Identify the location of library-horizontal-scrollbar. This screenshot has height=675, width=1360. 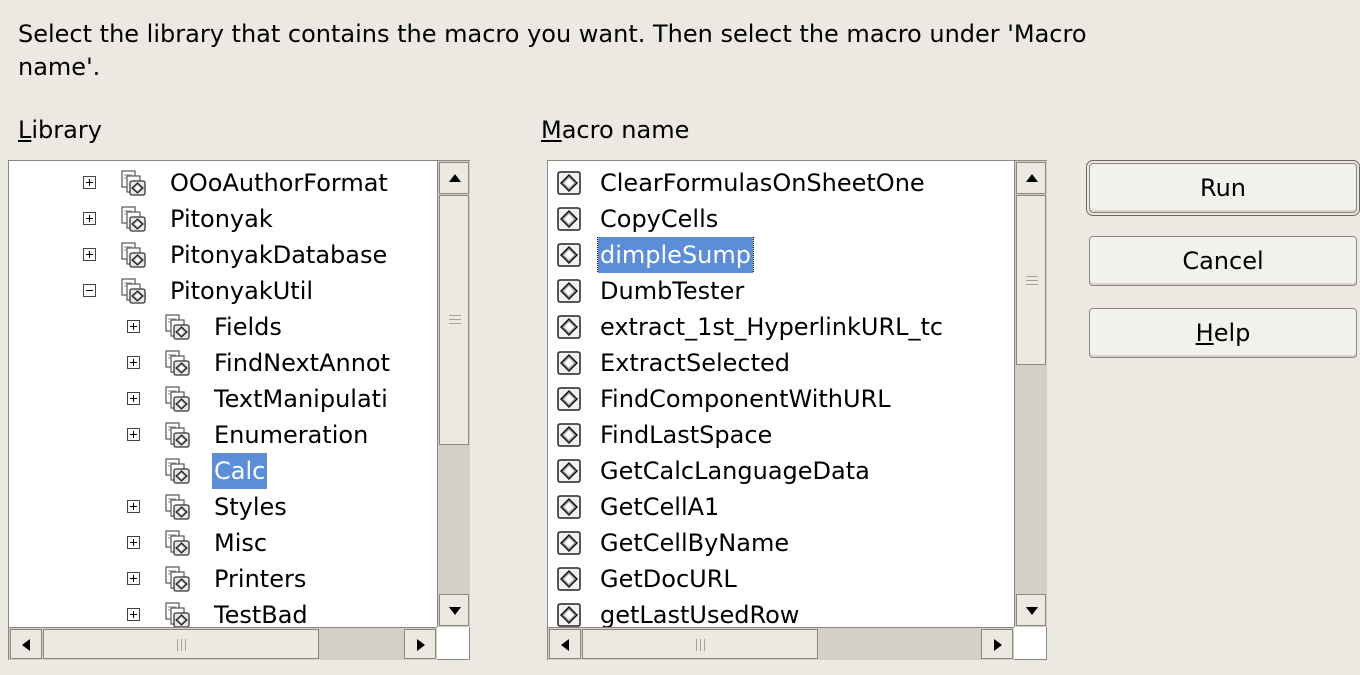
(223, 643).